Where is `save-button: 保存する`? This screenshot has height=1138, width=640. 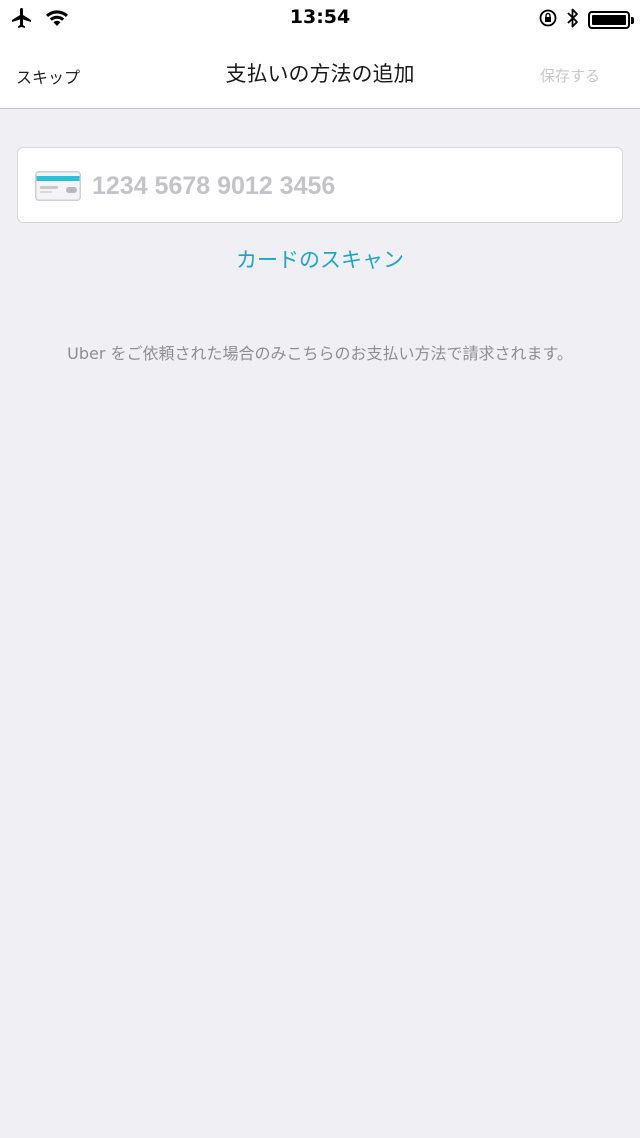
save-button: 保存する is located at coordinates (570, 75).